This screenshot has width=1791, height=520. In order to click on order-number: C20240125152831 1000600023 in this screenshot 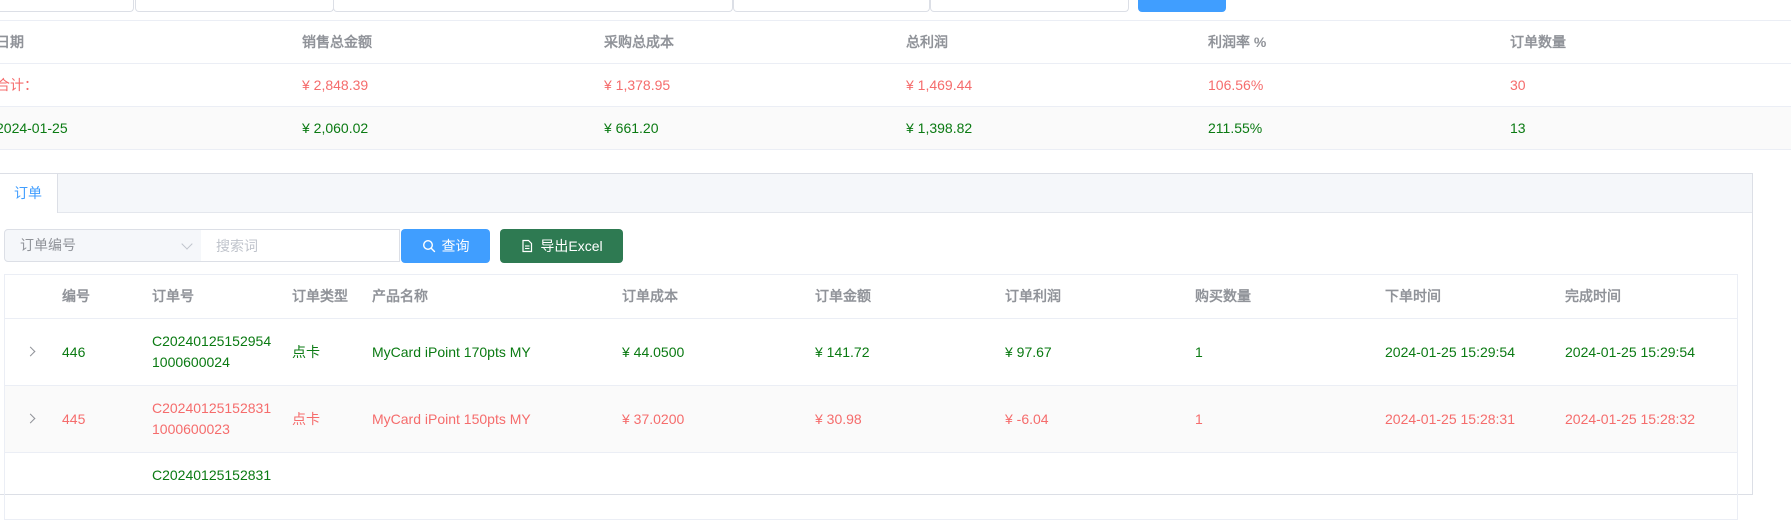, I will do `click(211, 419)`.